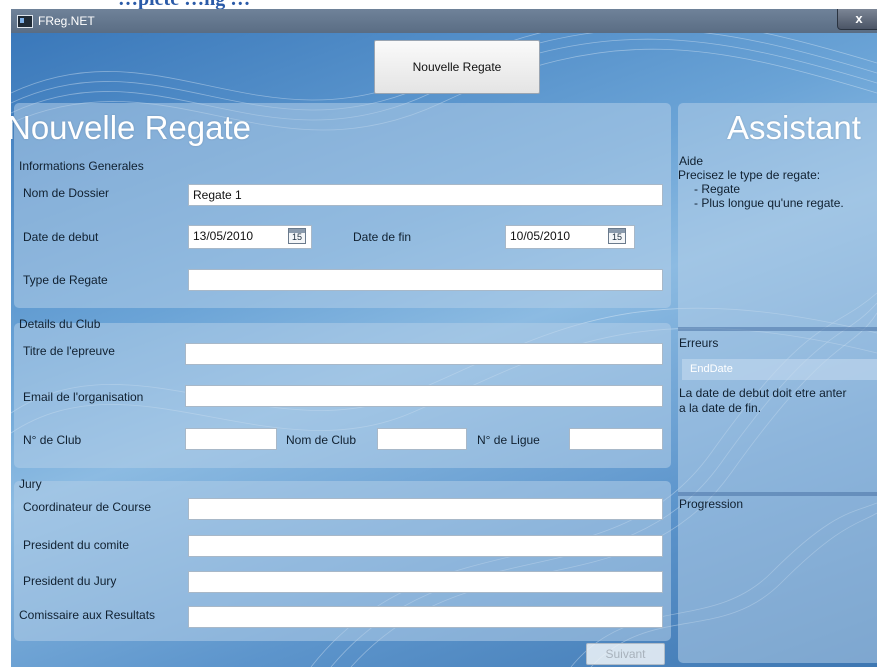 This screenshot has height=667, width=877. Describe the element at coordinates (769, 203) in the screenshot. I see `help-item-longer: - Plus longue qu'une regate.` at that location.